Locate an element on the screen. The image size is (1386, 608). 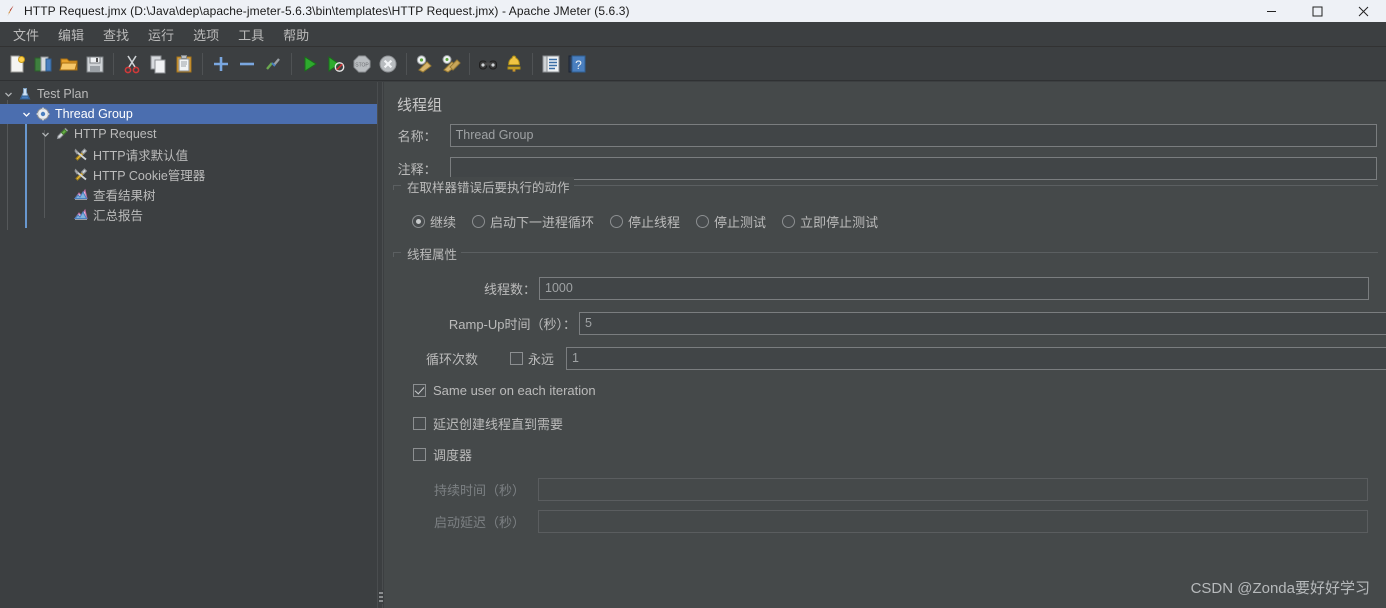
menu-search: 查找 is located at coordinates (116, 34).